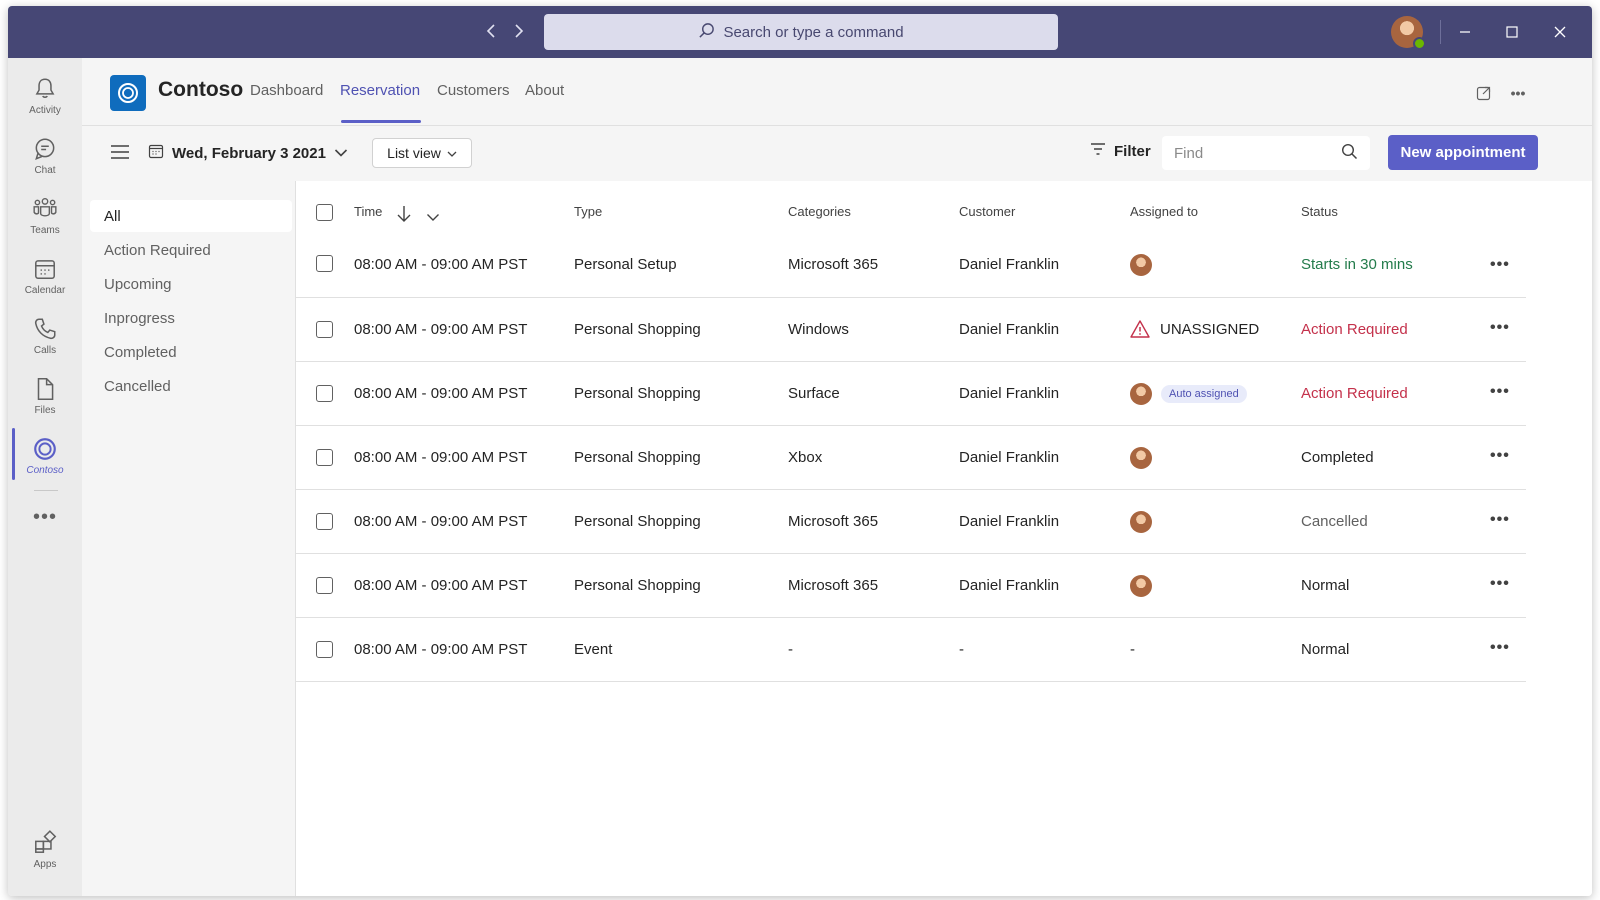  I want to click on find-input, so click(1249, 153).